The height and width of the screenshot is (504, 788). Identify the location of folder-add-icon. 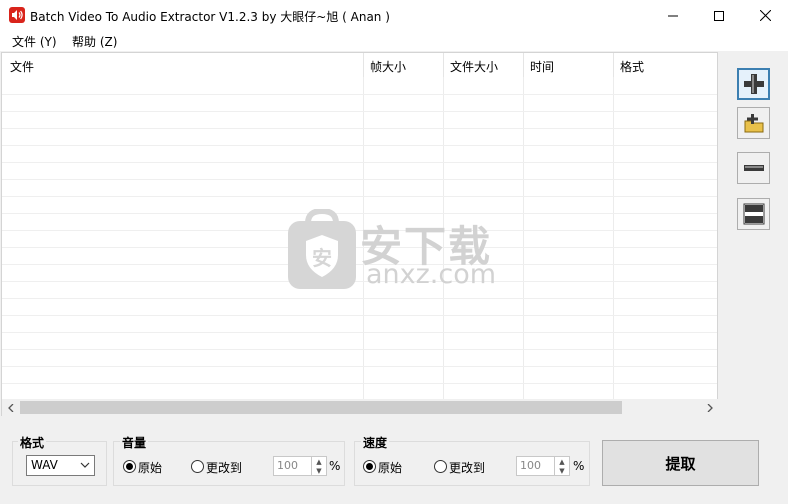
(753, 123).